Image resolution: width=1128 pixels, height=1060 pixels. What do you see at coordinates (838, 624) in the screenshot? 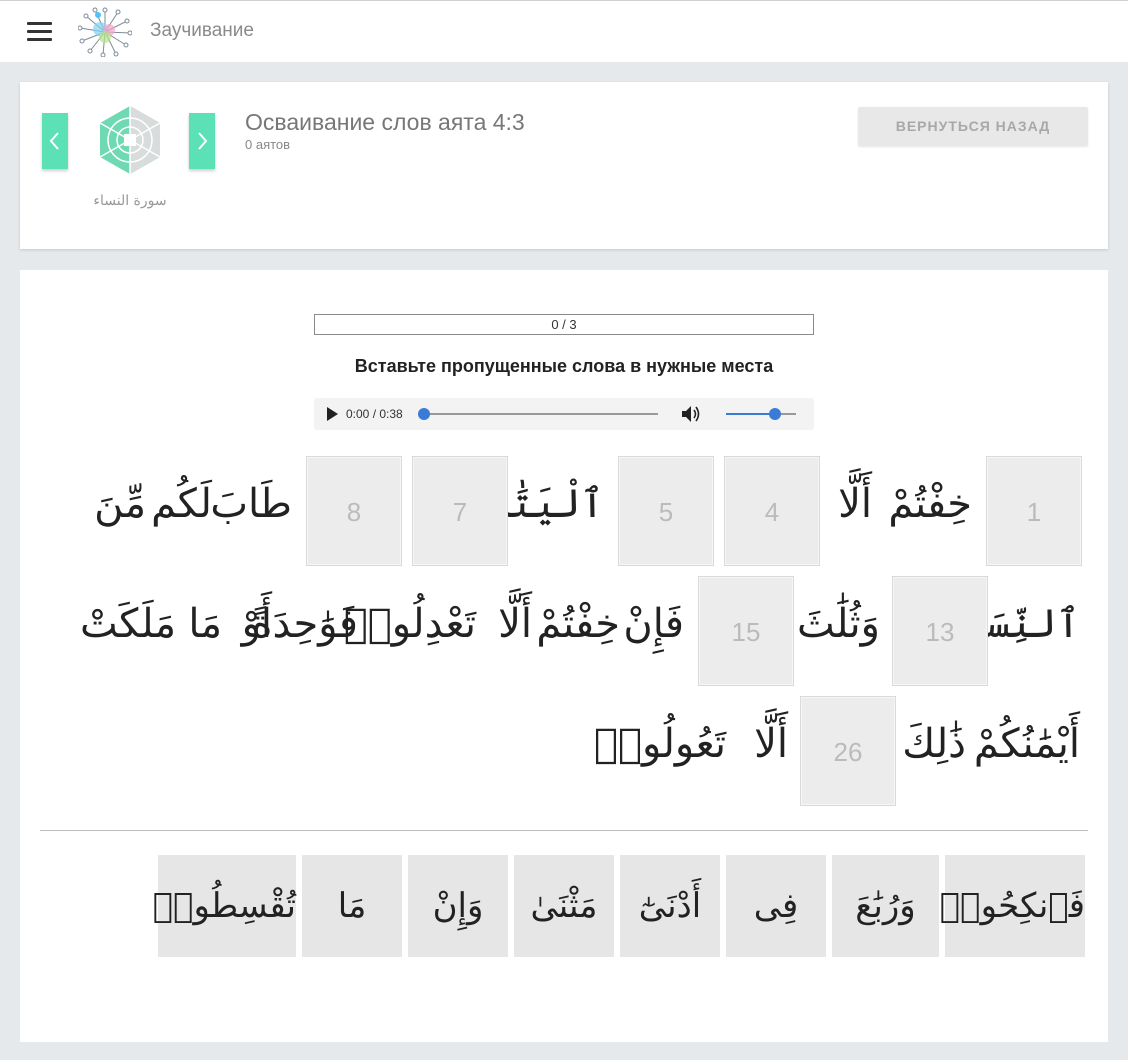
I see `verse-word: وَثُلَٰثَ` at bounding box center [838, 624].